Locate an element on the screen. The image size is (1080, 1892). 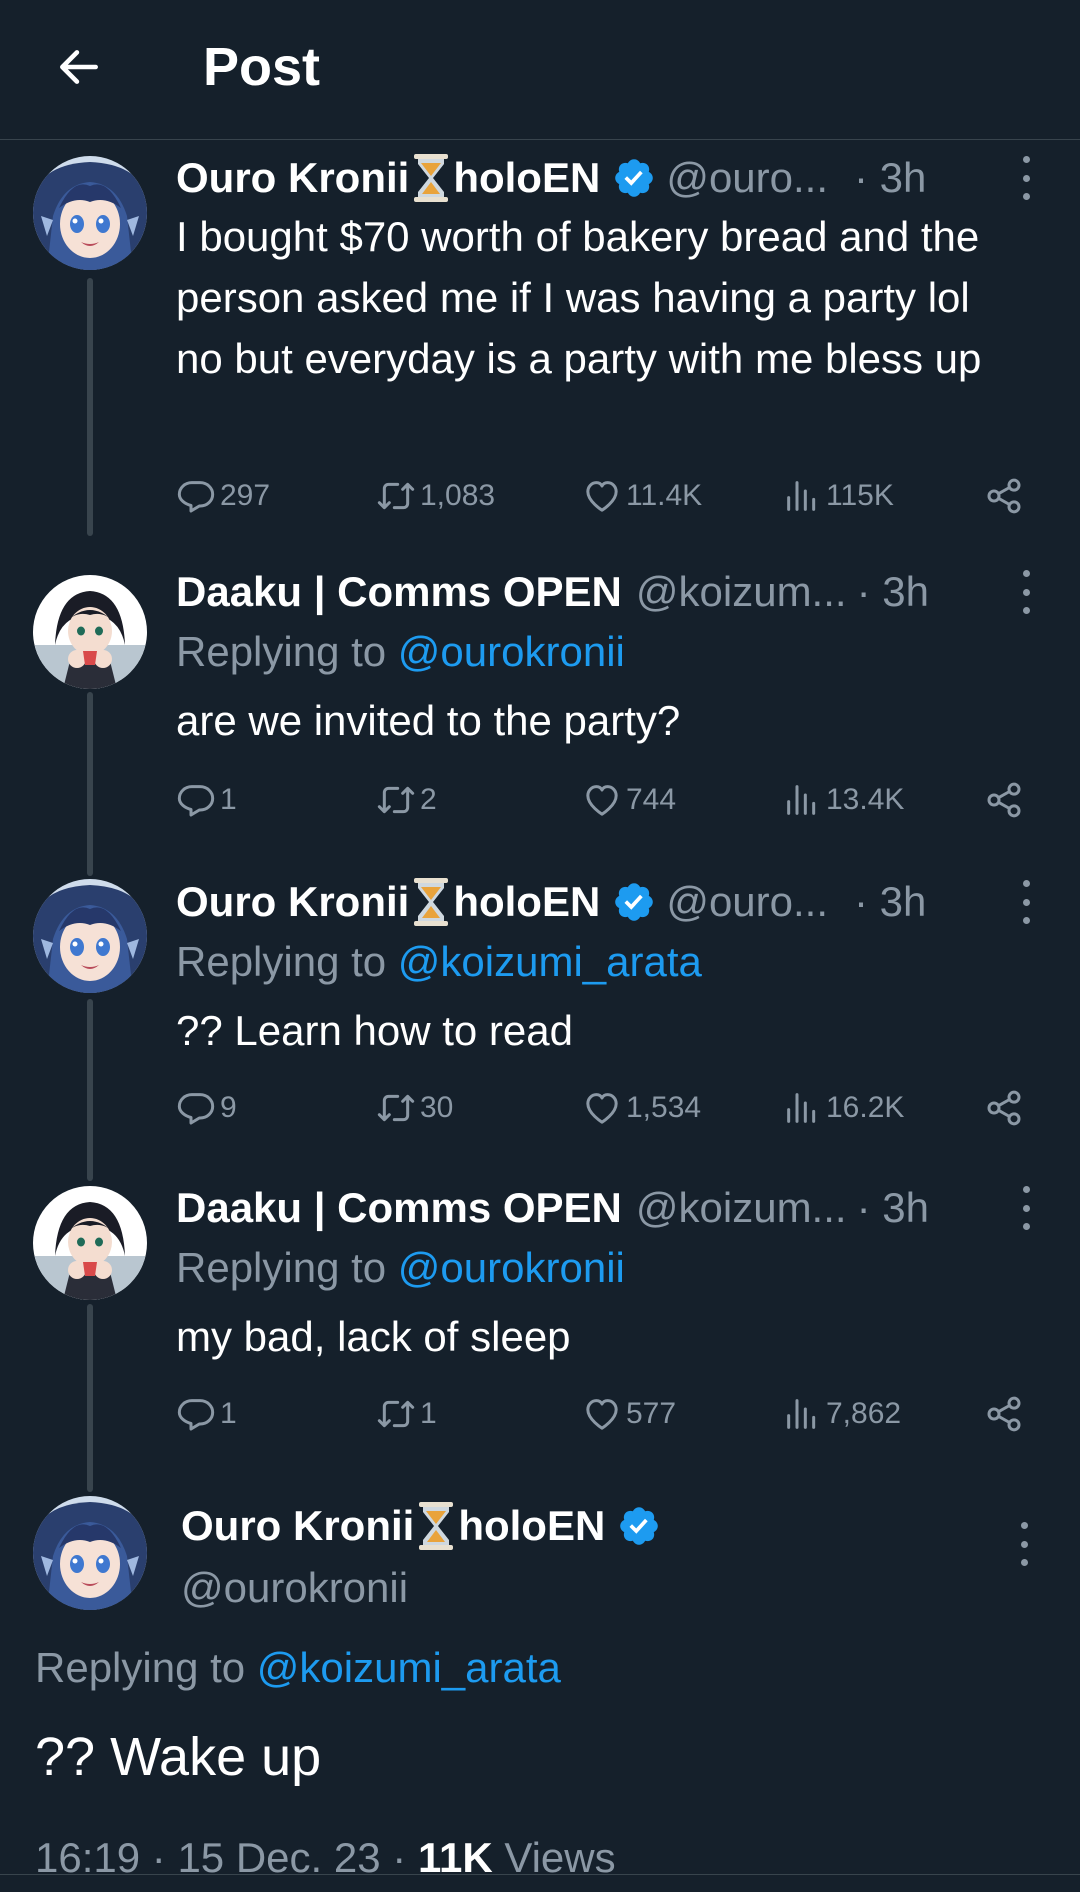
replying-to: Replying to @ourokronii is located at coordinates (608, 652).